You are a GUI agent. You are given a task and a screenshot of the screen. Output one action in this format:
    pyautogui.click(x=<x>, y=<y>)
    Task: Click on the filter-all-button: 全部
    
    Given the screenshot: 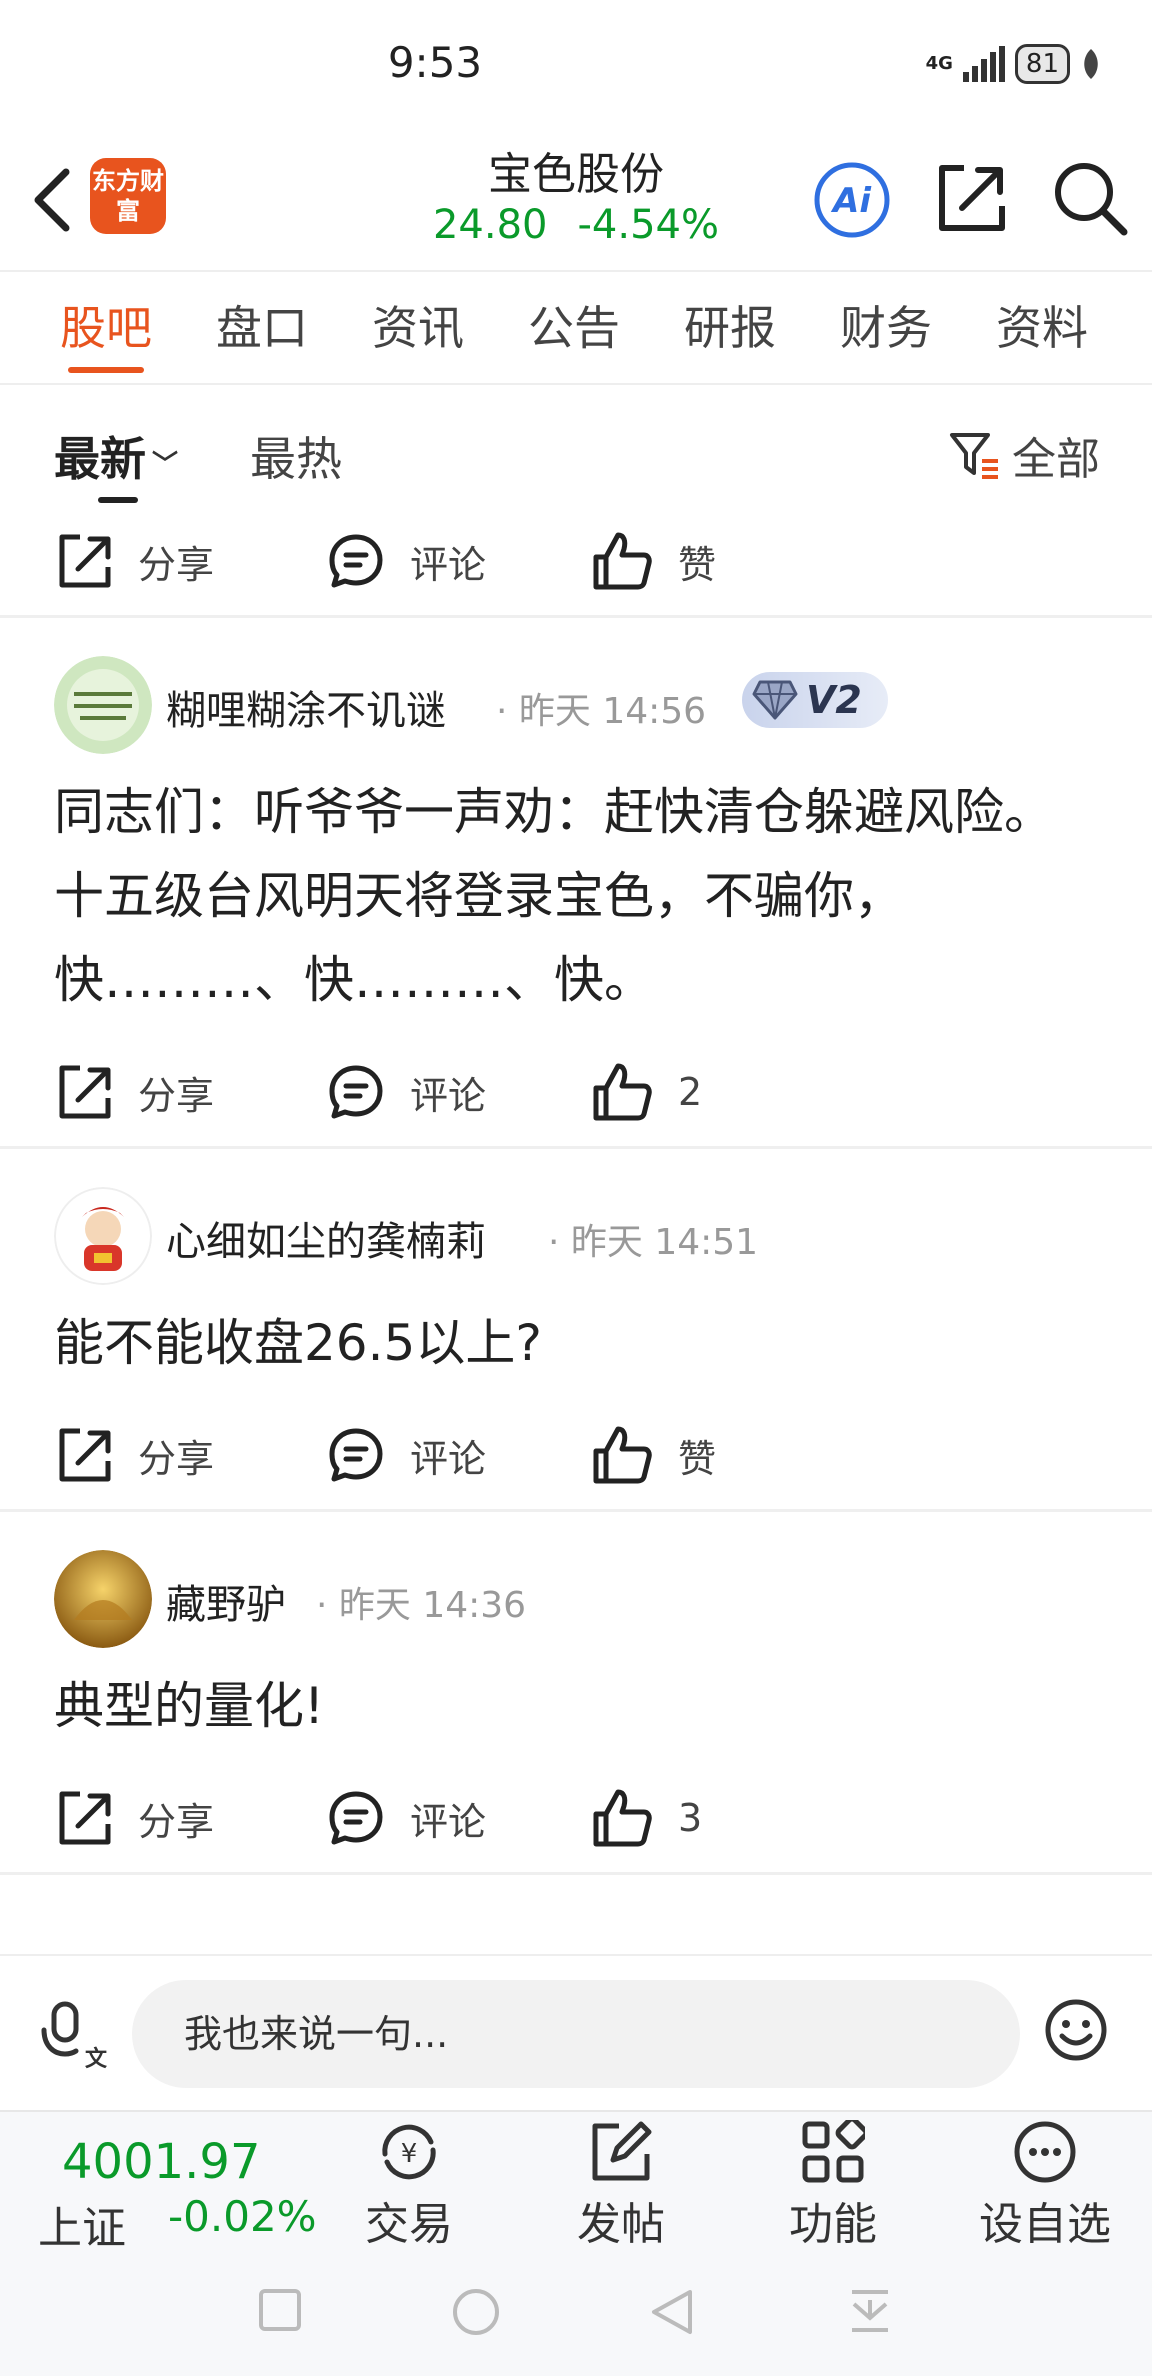 What is the action you would take?
    pyautogui.click(x=1024, y=455)
    